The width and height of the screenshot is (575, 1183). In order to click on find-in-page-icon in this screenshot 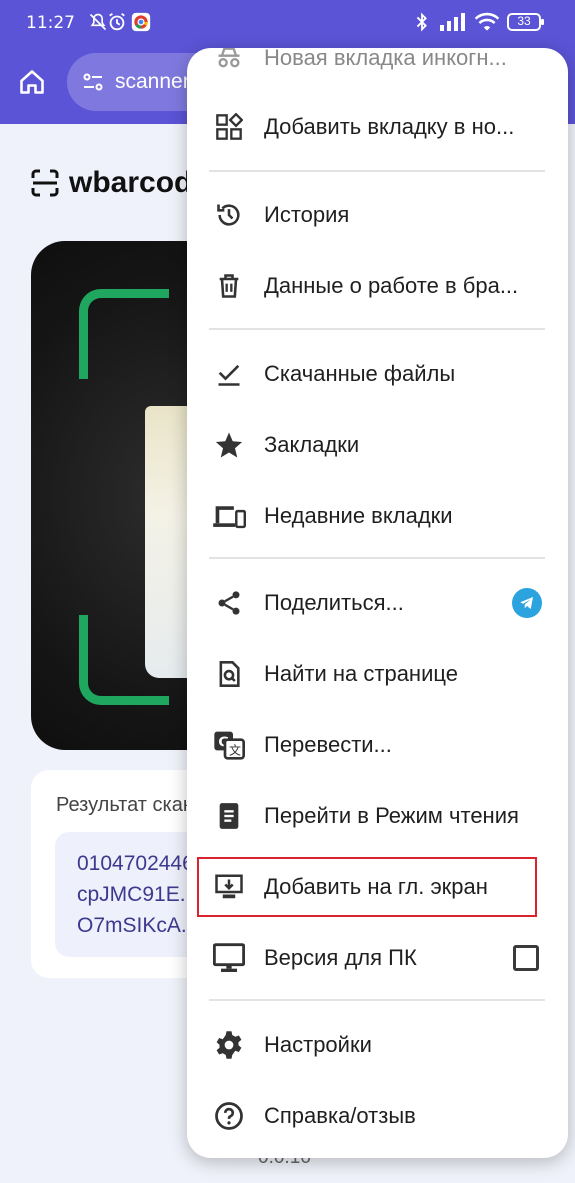, I will do `click(229, 674)`.